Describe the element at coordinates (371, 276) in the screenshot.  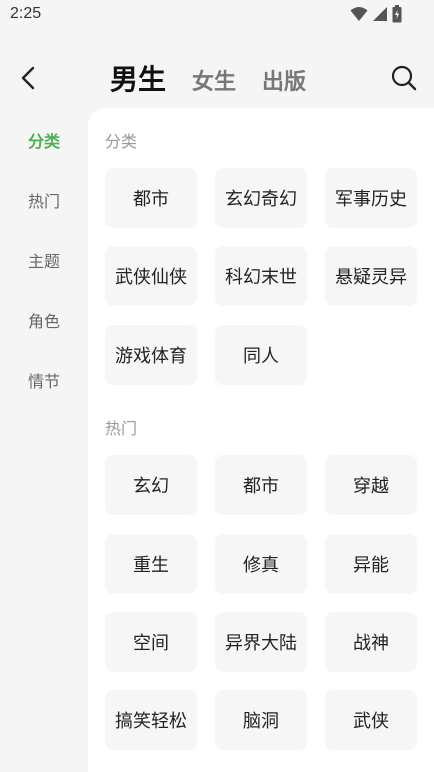
I see `chip: 悬疑灵异` at that location.